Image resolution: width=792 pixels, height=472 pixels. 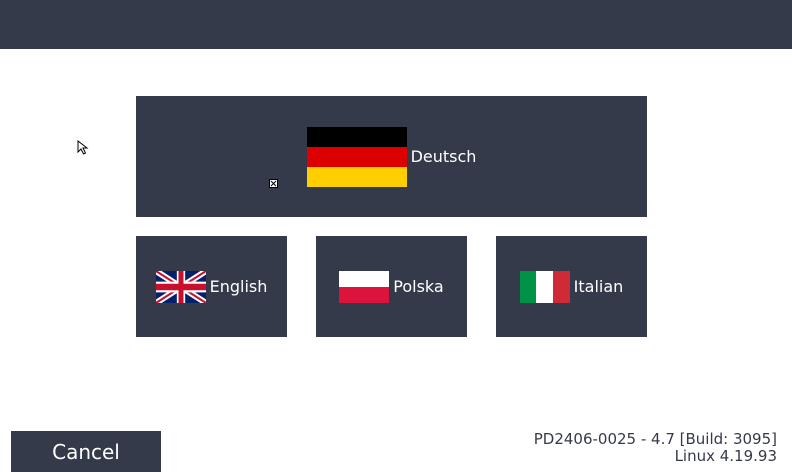 I want to click on touch-indicator-icon, so click(x=273, y=183).